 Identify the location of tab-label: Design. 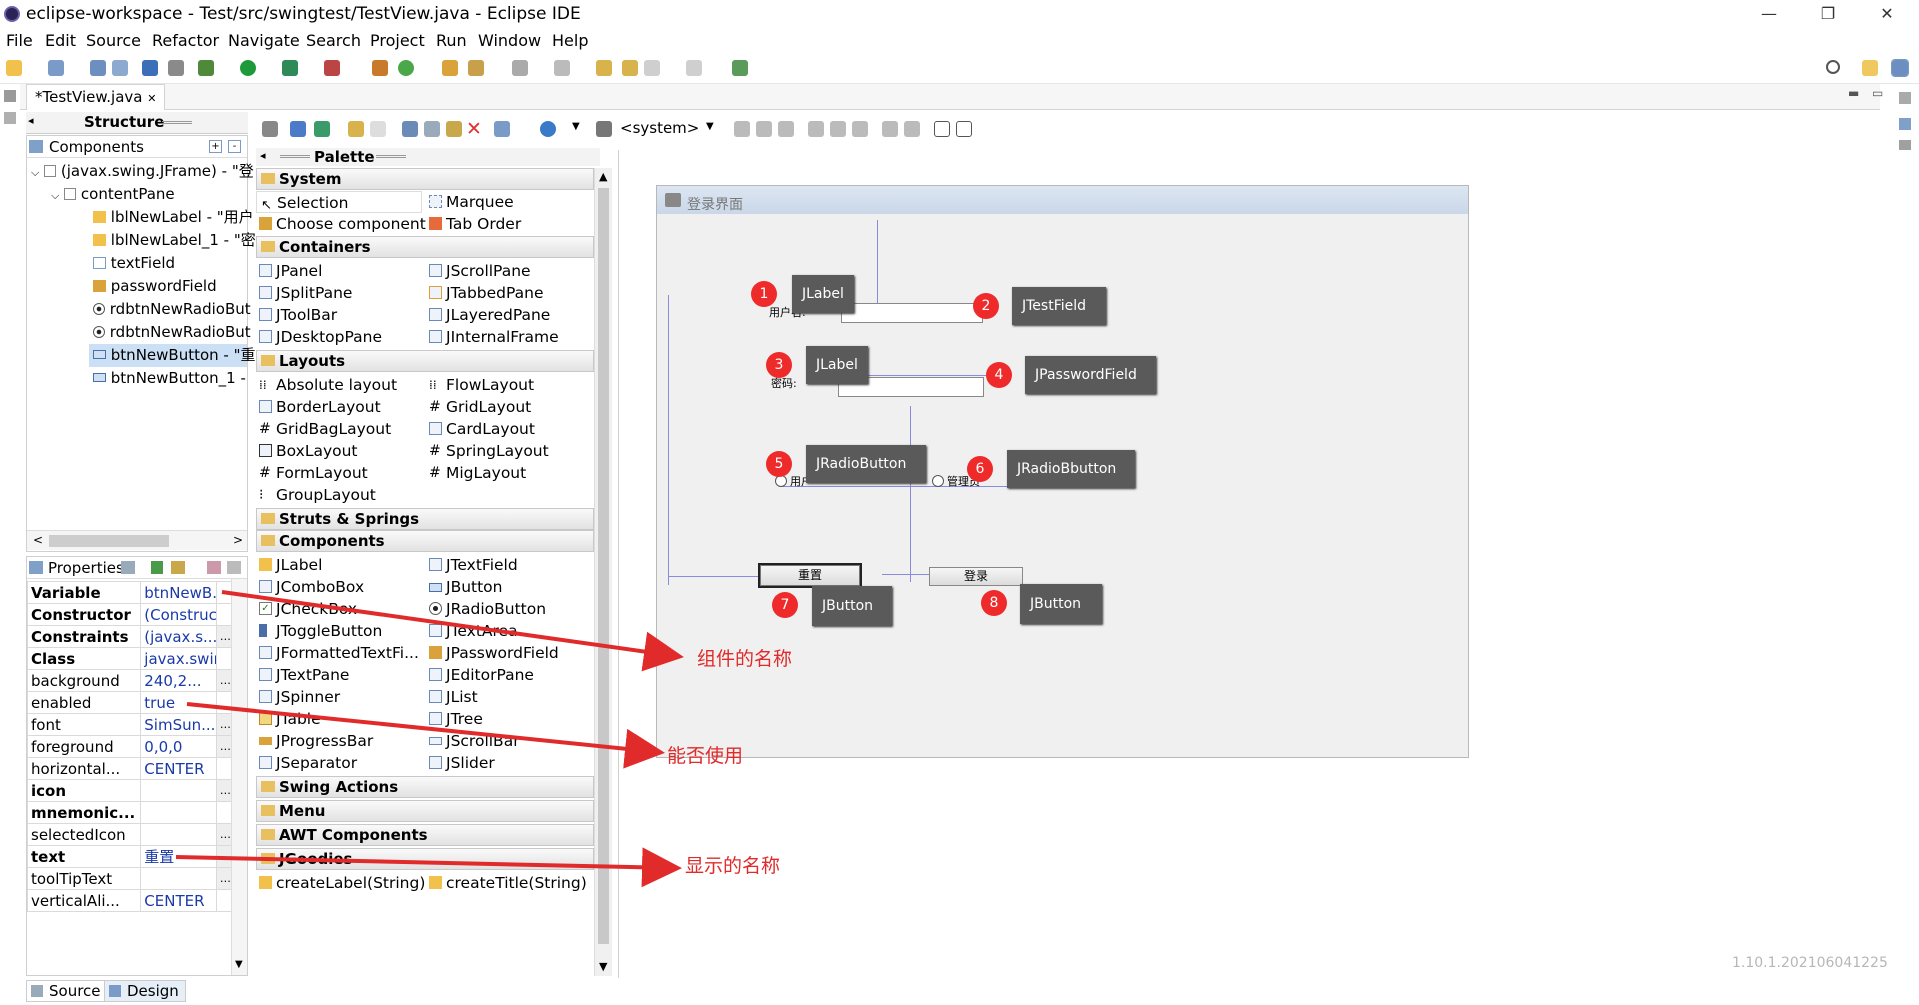
(153, 991).